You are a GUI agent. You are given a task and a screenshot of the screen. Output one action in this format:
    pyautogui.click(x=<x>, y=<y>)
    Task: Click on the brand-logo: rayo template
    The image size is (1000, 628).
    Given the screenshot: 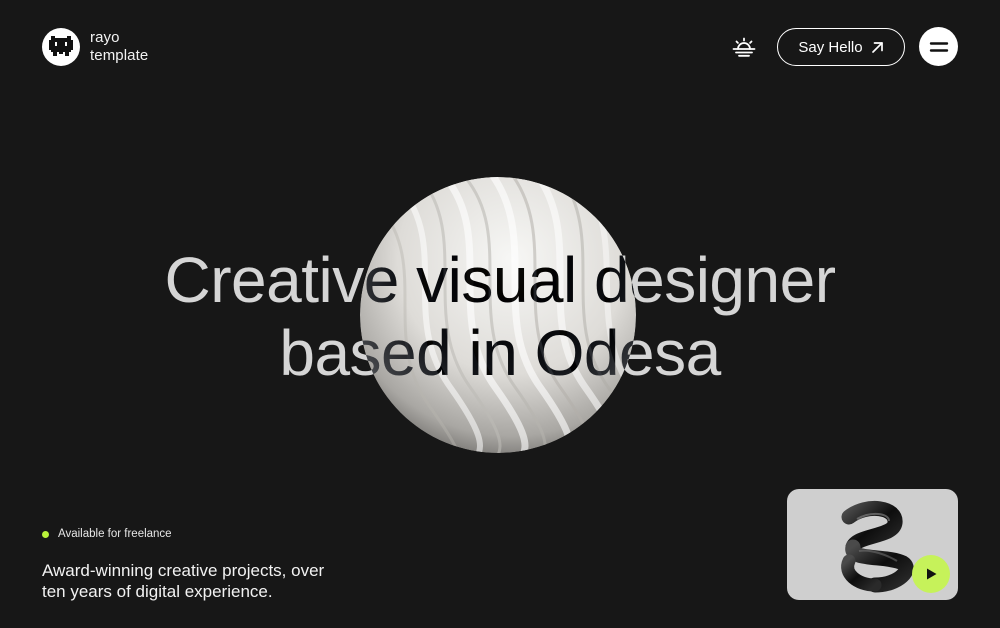 What is the action you would take?
    pyautogui.click(x=95, y=47)
    